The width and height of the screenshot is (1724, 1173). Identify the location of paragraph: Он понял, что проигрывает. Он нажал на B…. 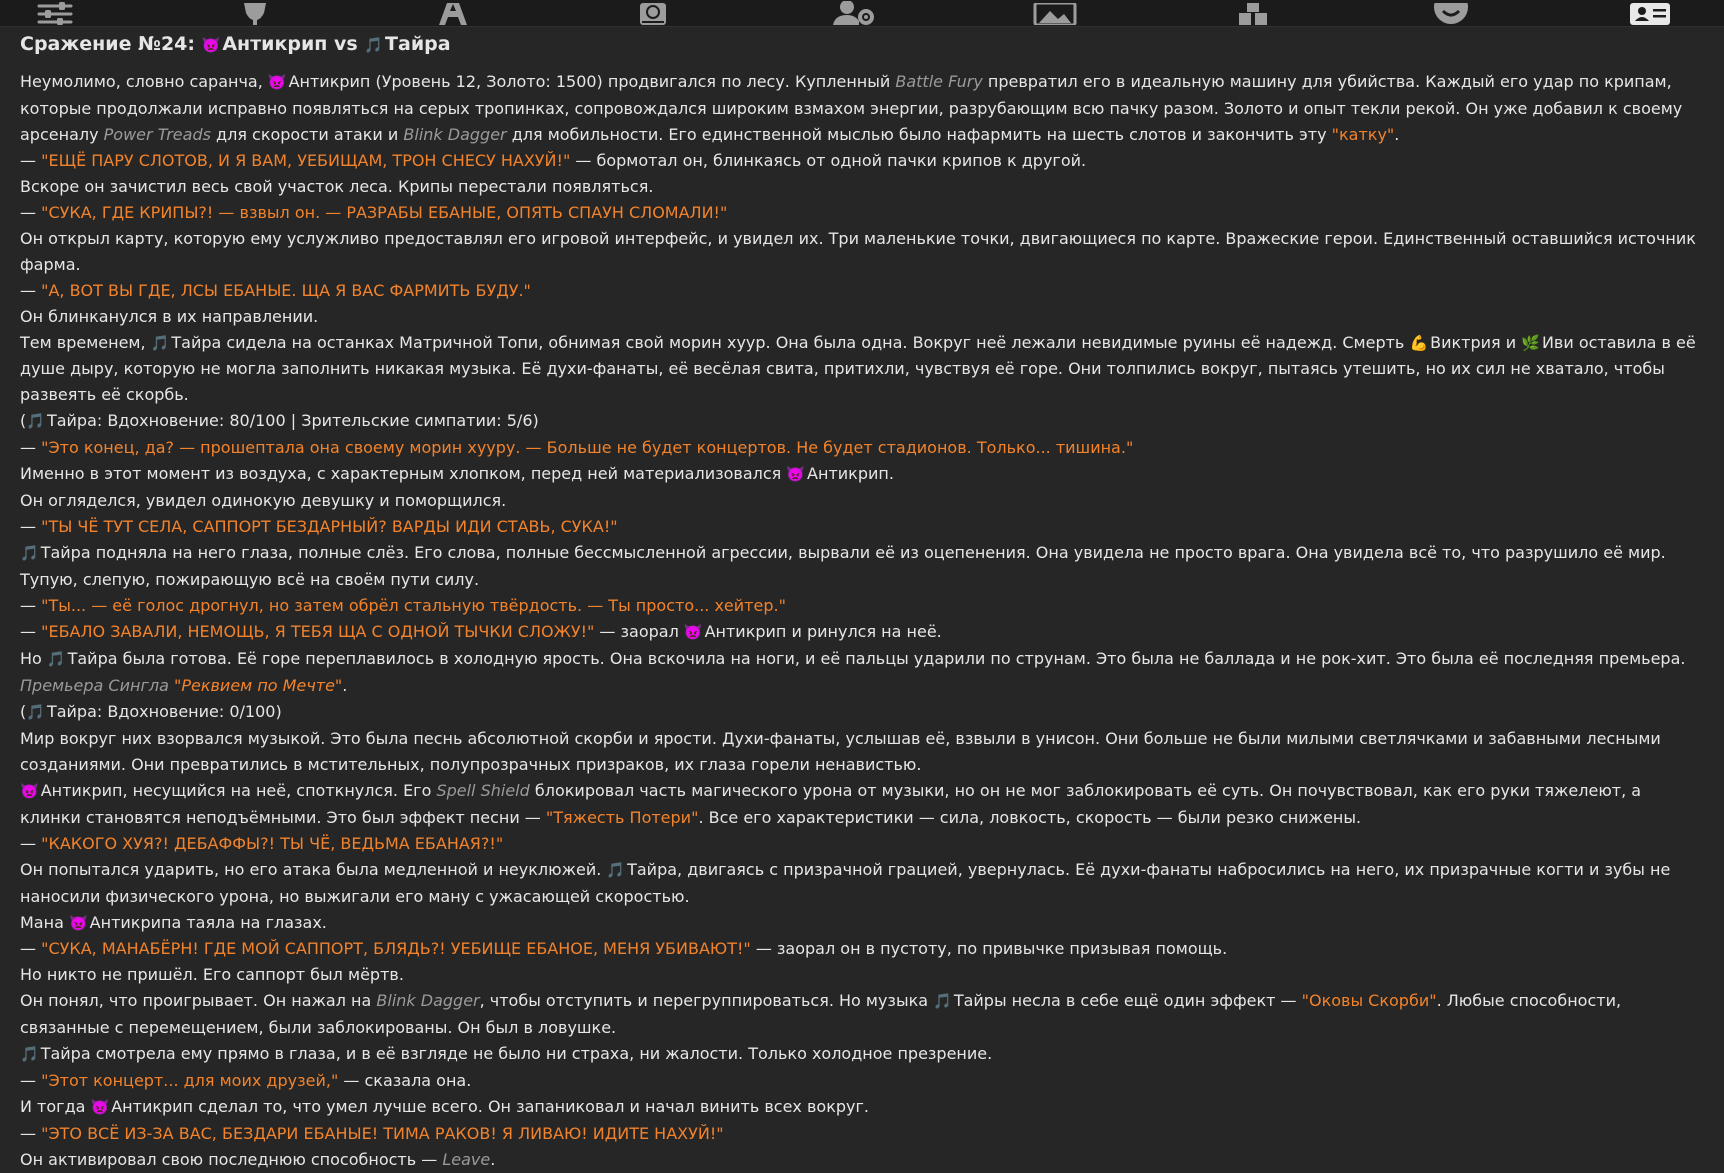
(821, 1014).